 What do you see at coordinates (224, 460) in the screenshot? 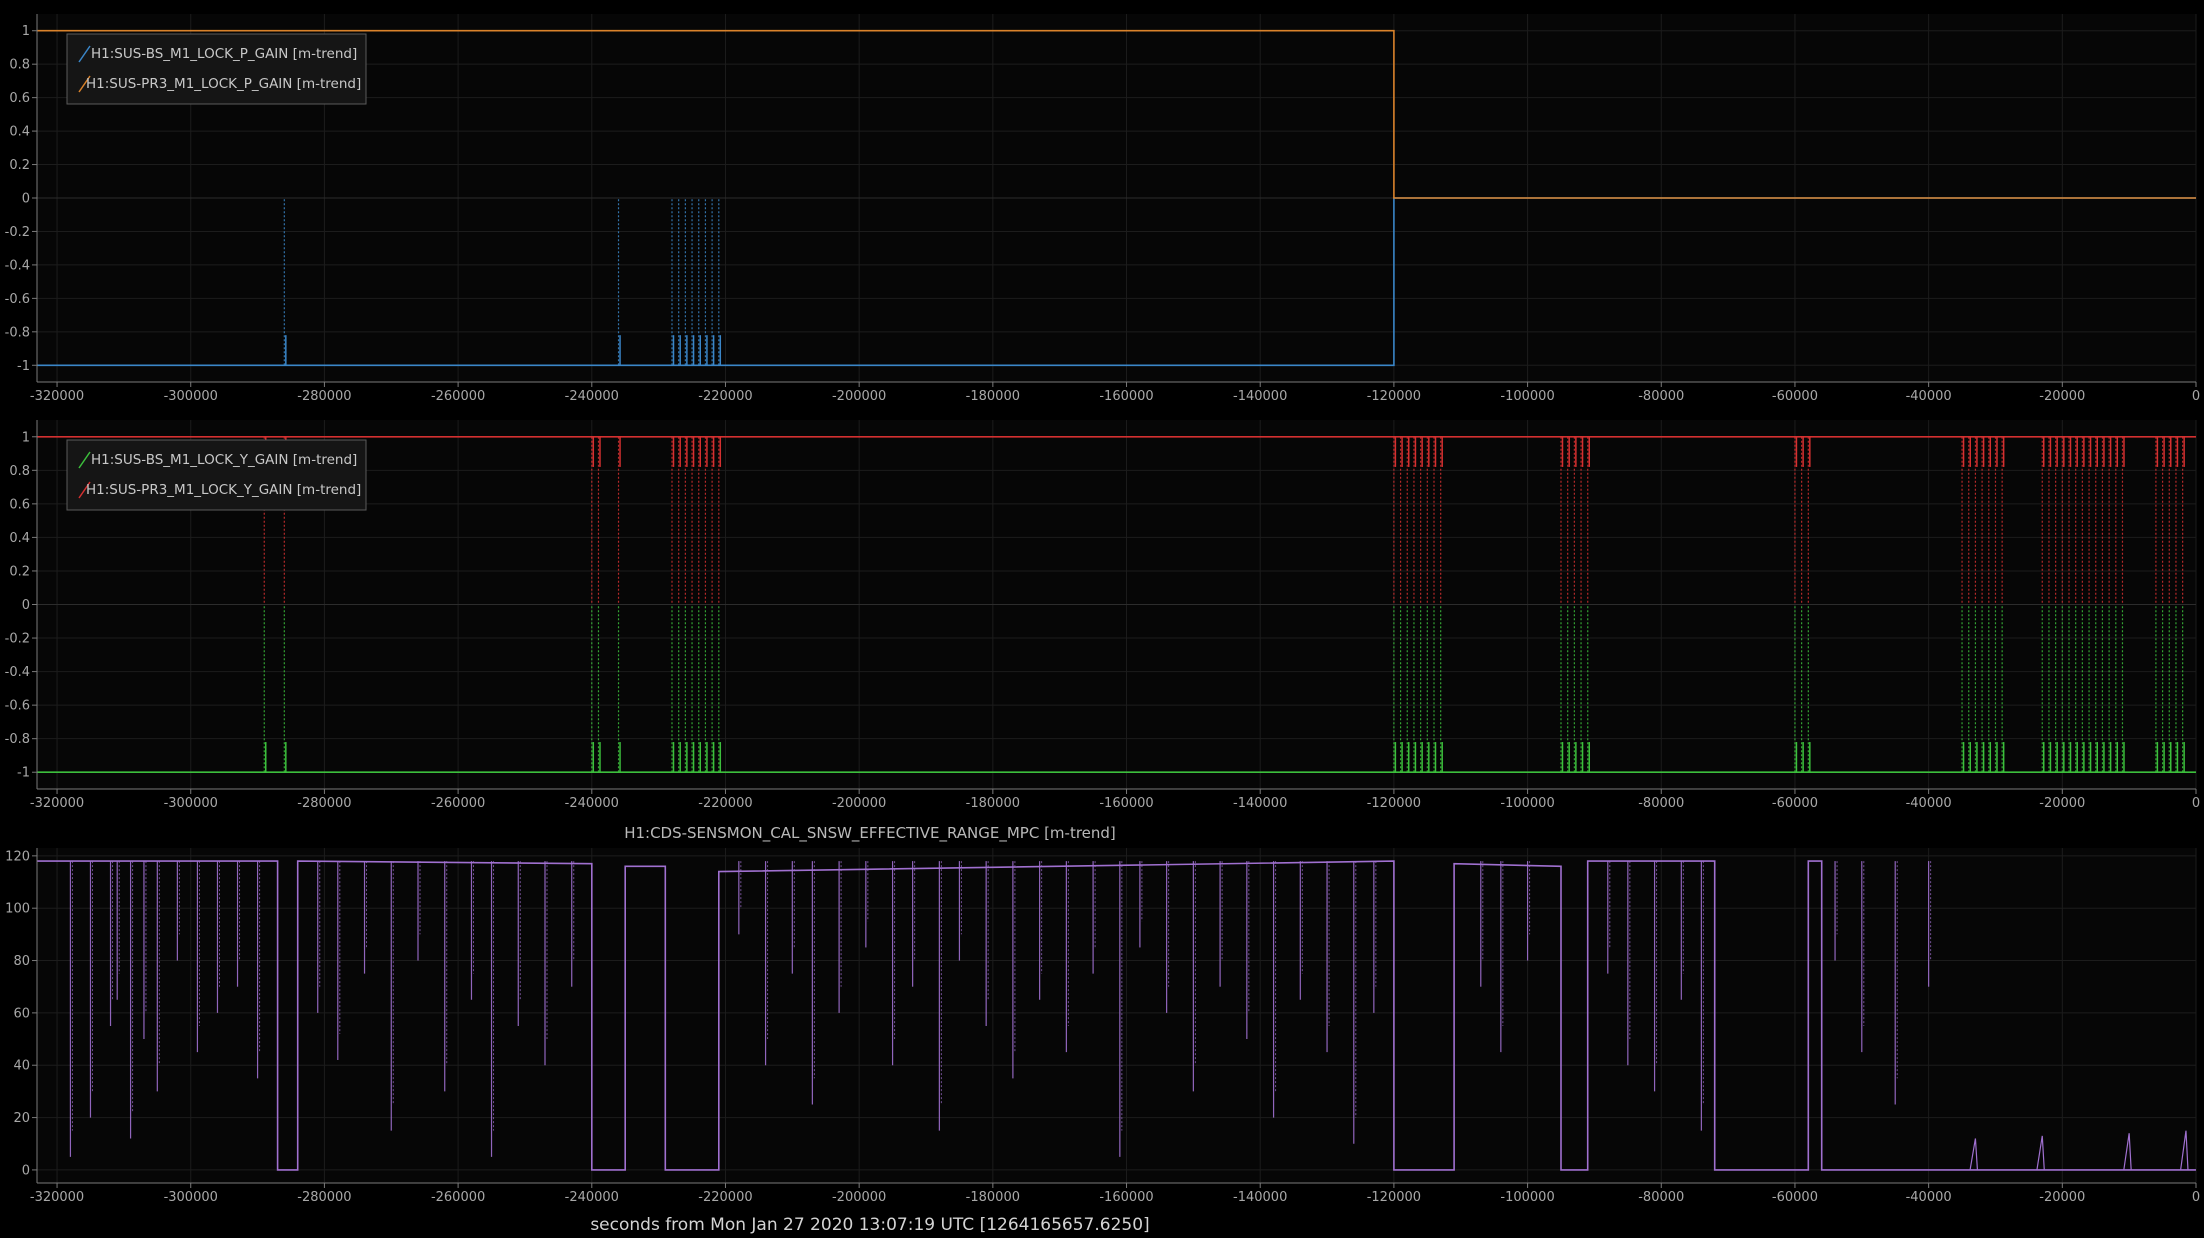
I see `legend-label-series-1: H1:SUS-BS_M1_LOCK_Y_GAIN [m-trend]` at bounding box center [224, 460].